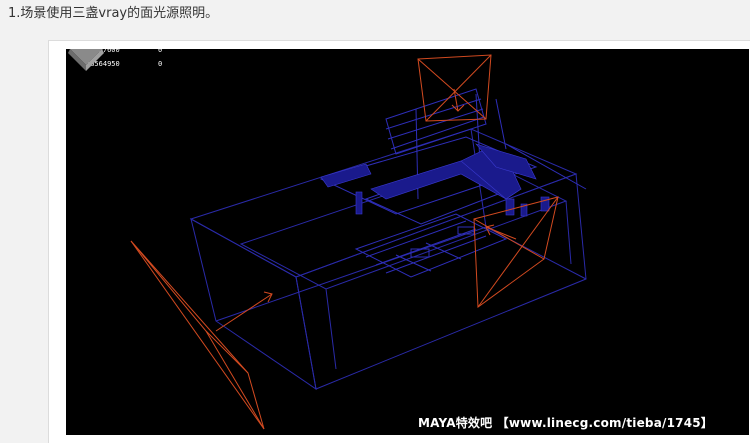  Describe the element at coordinates (113, 13) in the screenshot. I see `caption-text: 1.场景使用三盏vray的面光源照明。` at that location.